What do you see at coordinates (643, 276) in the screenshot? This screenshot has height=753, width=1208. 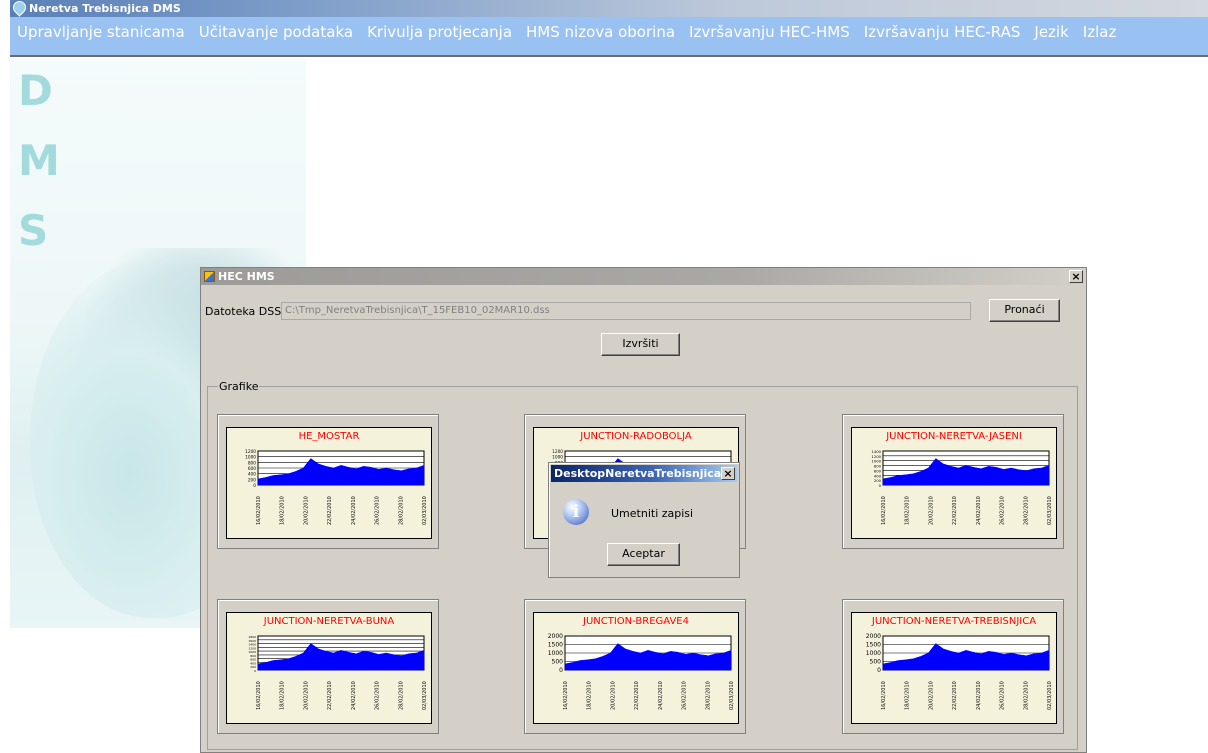 I see `dialog-title-bar: HEC HMS ×` at bounding box center [643, 276].